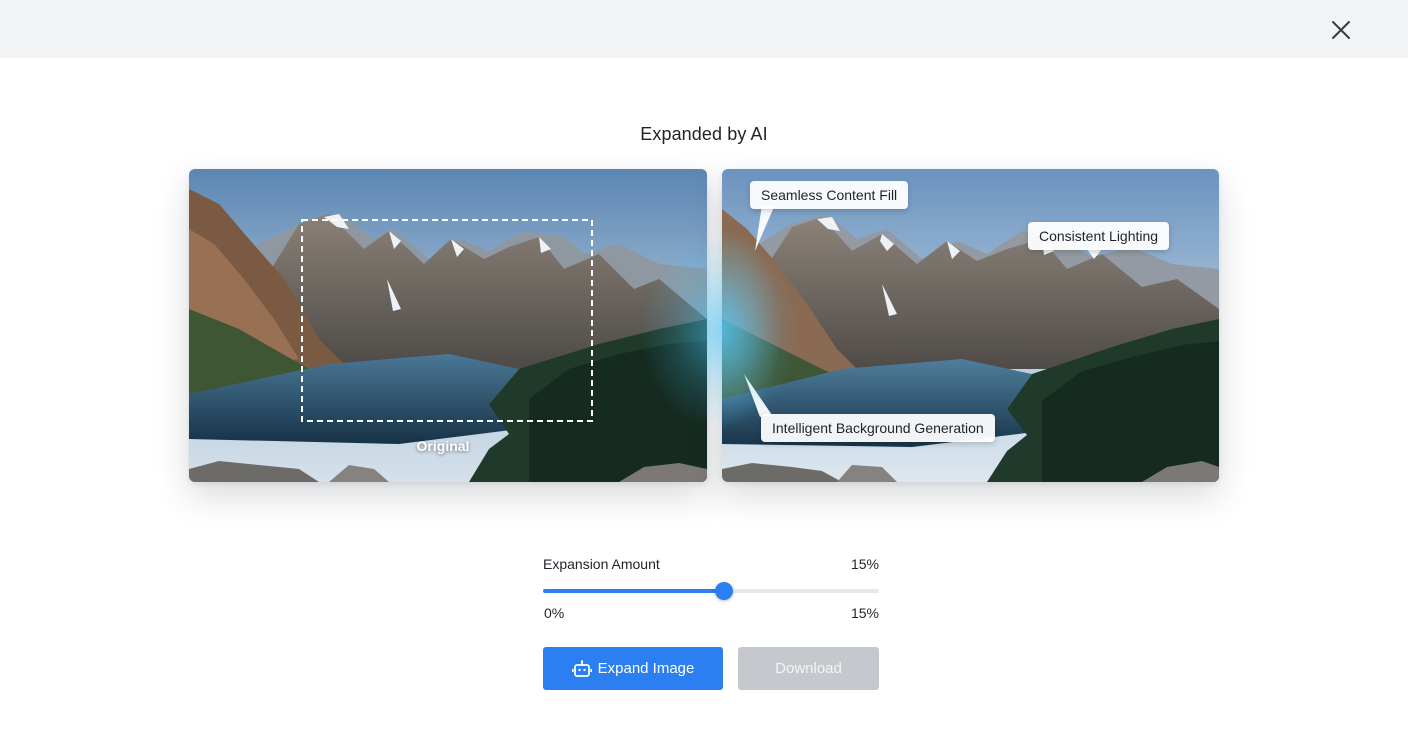  I want to click on top-bar, so click(704, 29).